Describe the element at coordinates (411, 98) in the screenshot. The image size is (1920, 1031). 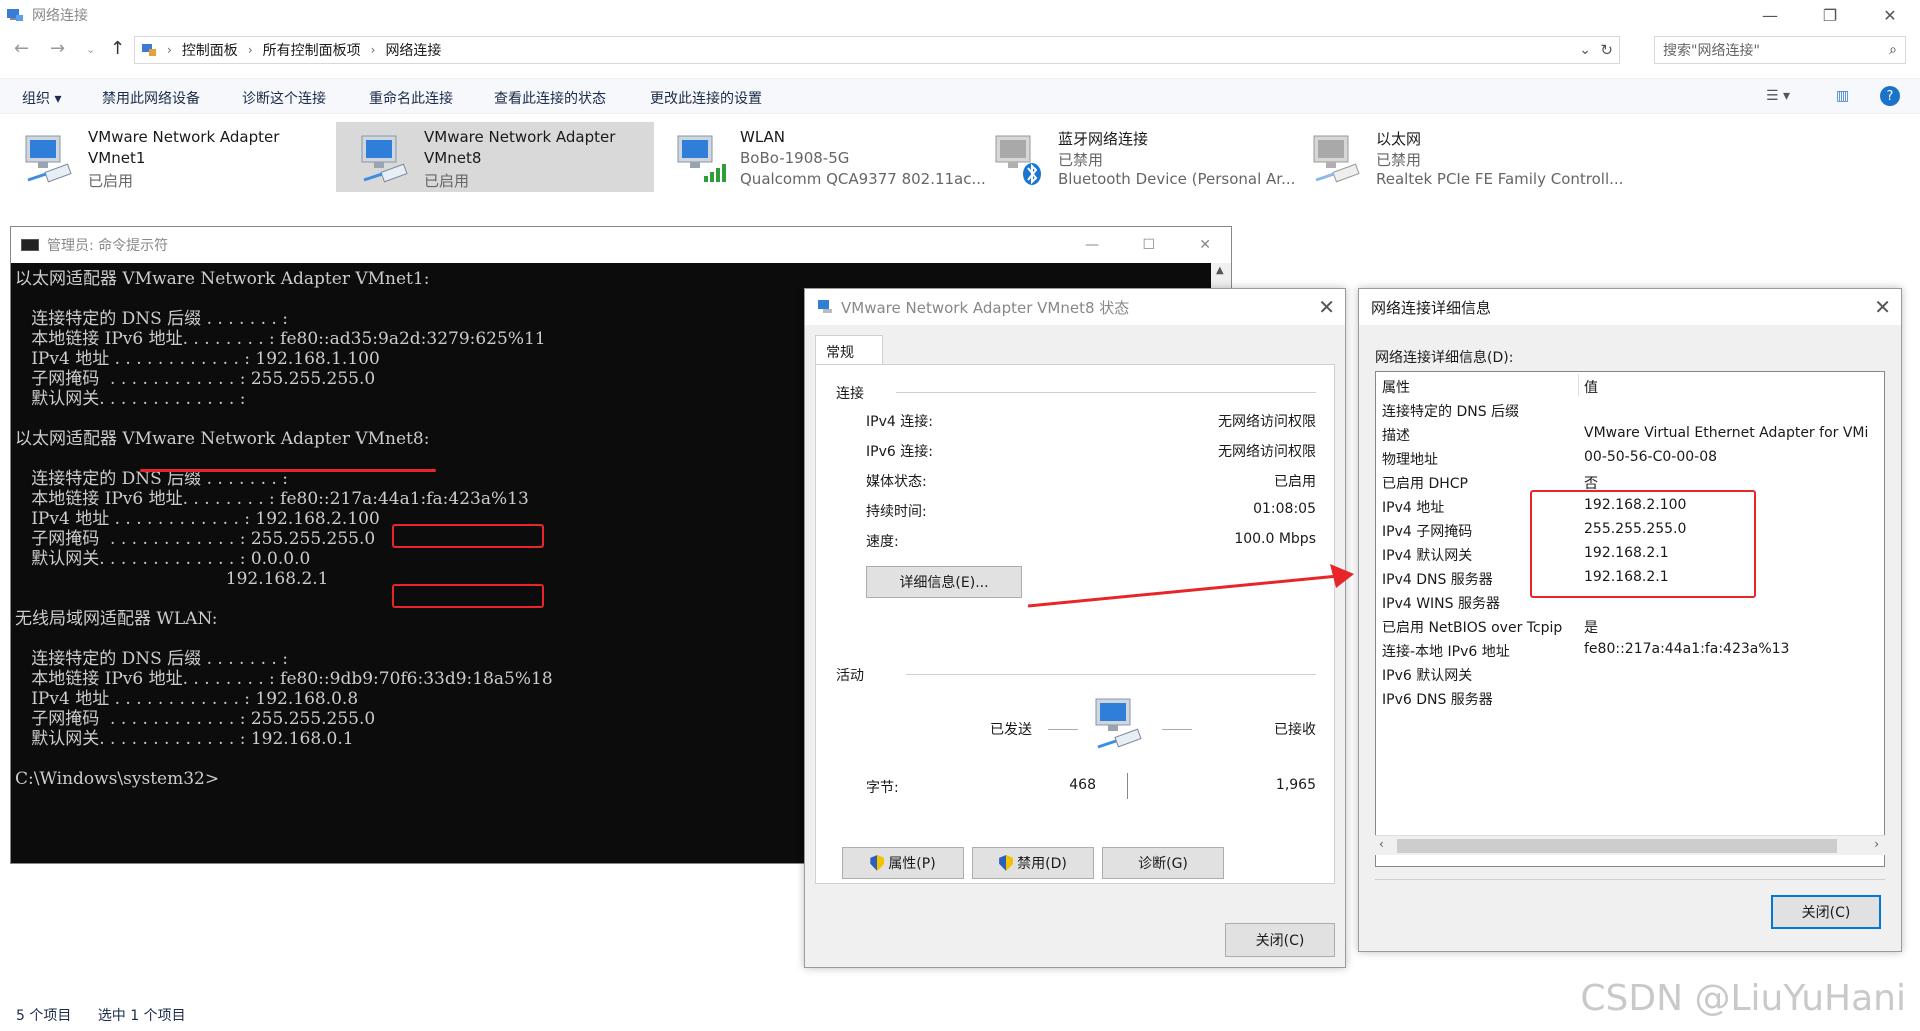
I see `rename-connection-button: 重命名此连接` at that location.